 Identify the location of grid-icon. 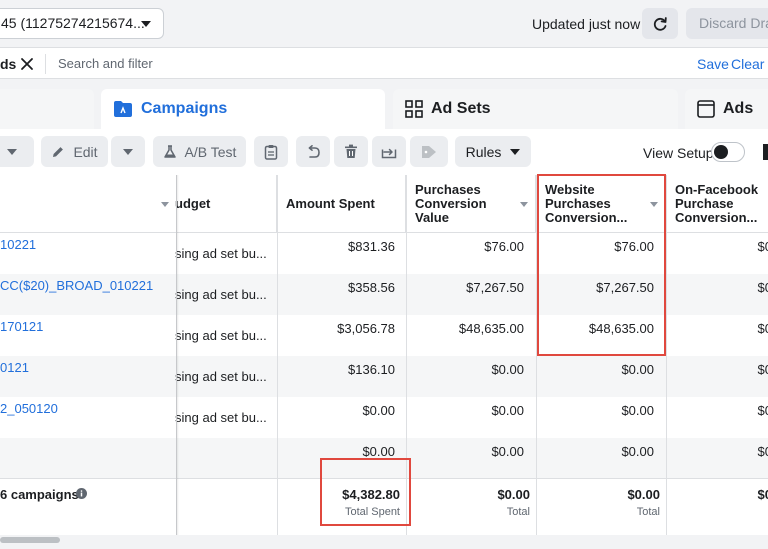
(414, 109).